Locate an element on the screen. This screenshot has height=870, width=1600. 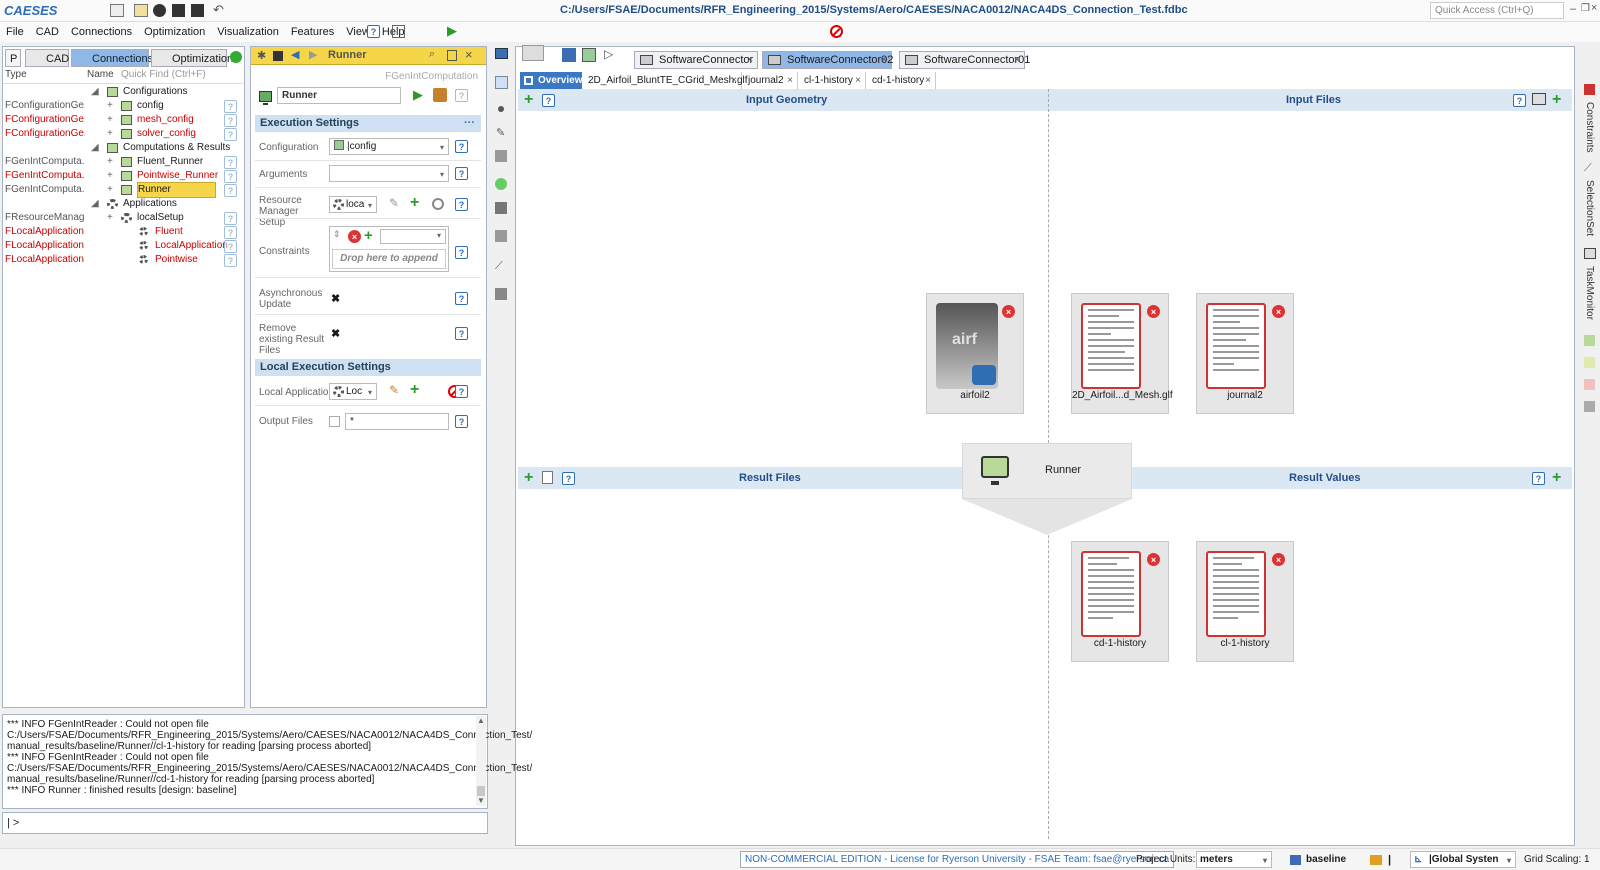
drop-zone: Drop here to append is located at coordinates (389, 259).